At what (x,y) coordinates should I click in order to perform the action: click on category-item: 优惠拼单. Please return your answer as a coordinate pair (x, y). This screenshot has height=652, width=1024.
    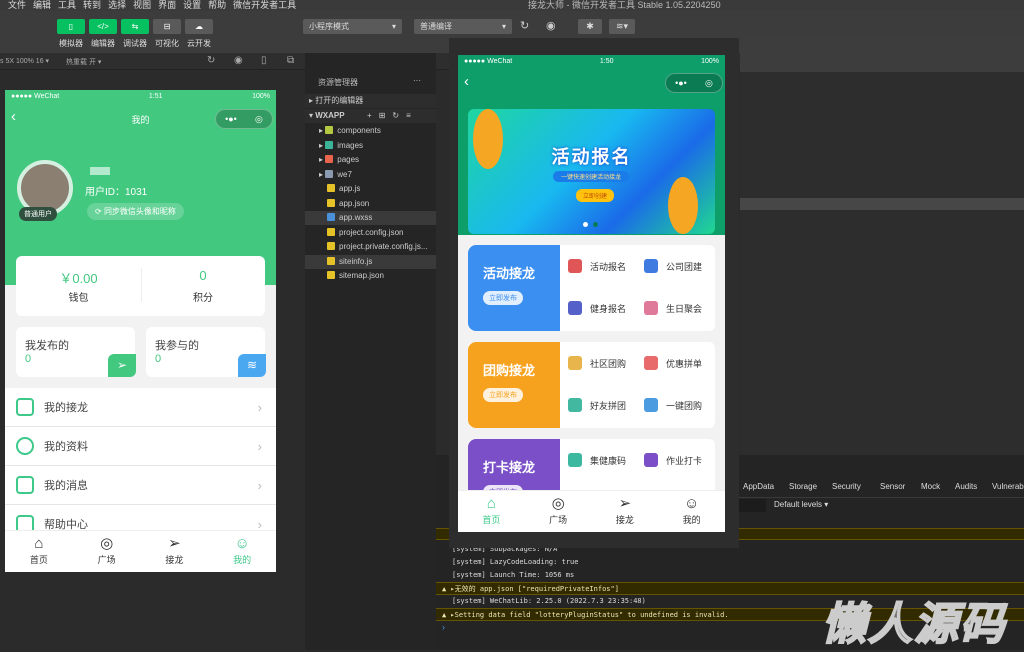
    Looking at the image, I should click on (673, 363).